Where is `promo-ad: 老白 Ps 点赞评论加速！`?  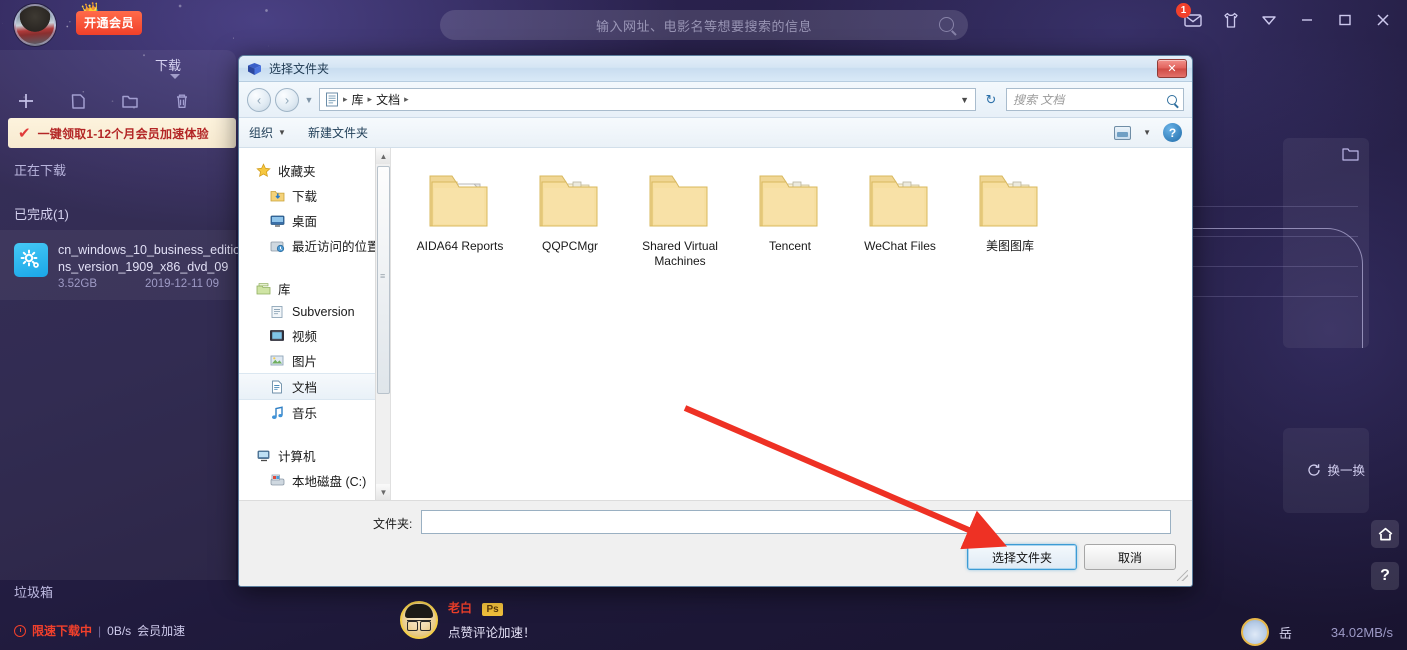 promo-ad: 老白 Ps 点赞评论加速！ is located at coordinates (550, 620).